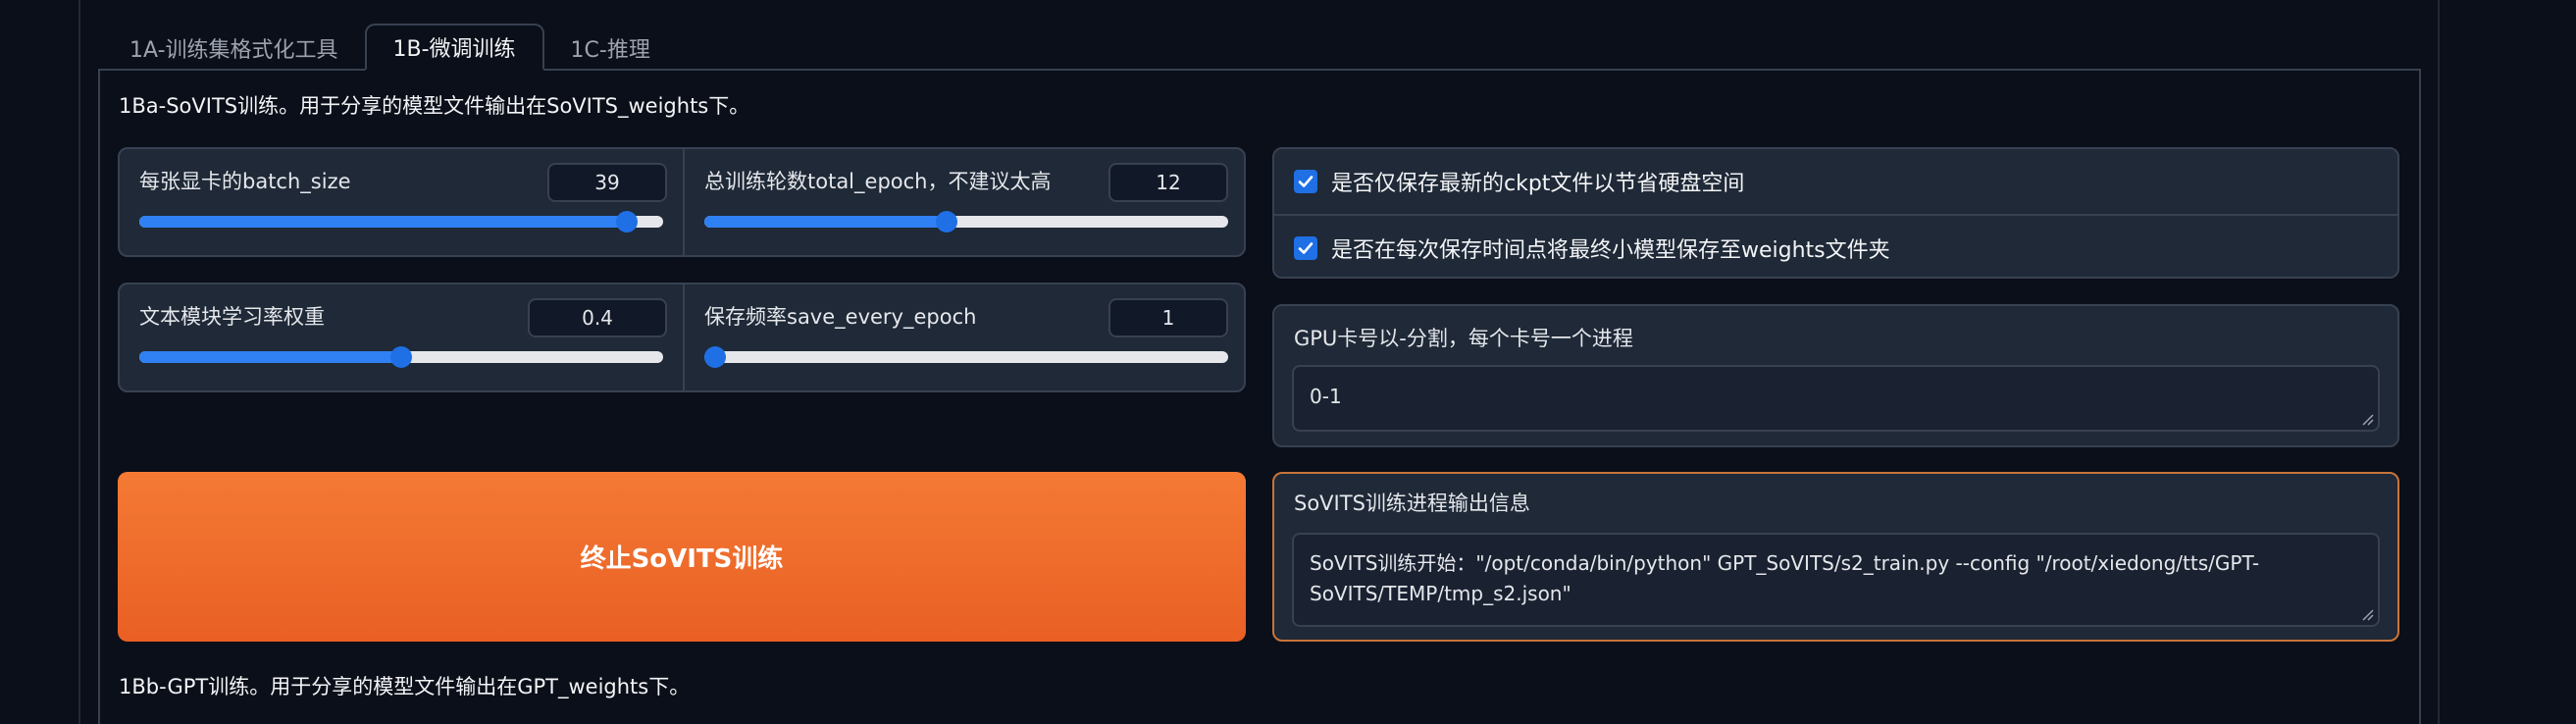 Image resolution: width=2576 pixels, height=724 pixels. Describe the element at coordinates (1412, 503) in the screenshot. I see `output-label: SoVITS训练进程输出信息` at that location.